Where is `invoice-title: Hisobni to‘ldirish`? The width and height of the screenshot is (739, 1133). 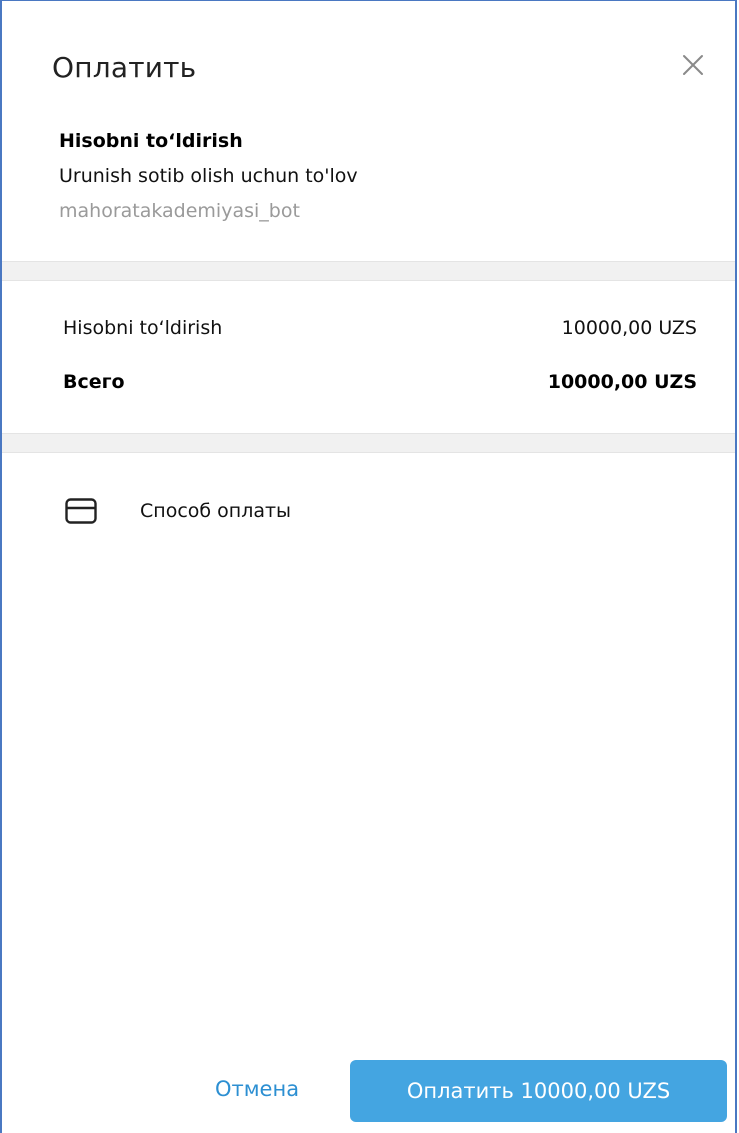 invoice-title: Hisobni to‘ldirish is located at coordinates (151, 141).